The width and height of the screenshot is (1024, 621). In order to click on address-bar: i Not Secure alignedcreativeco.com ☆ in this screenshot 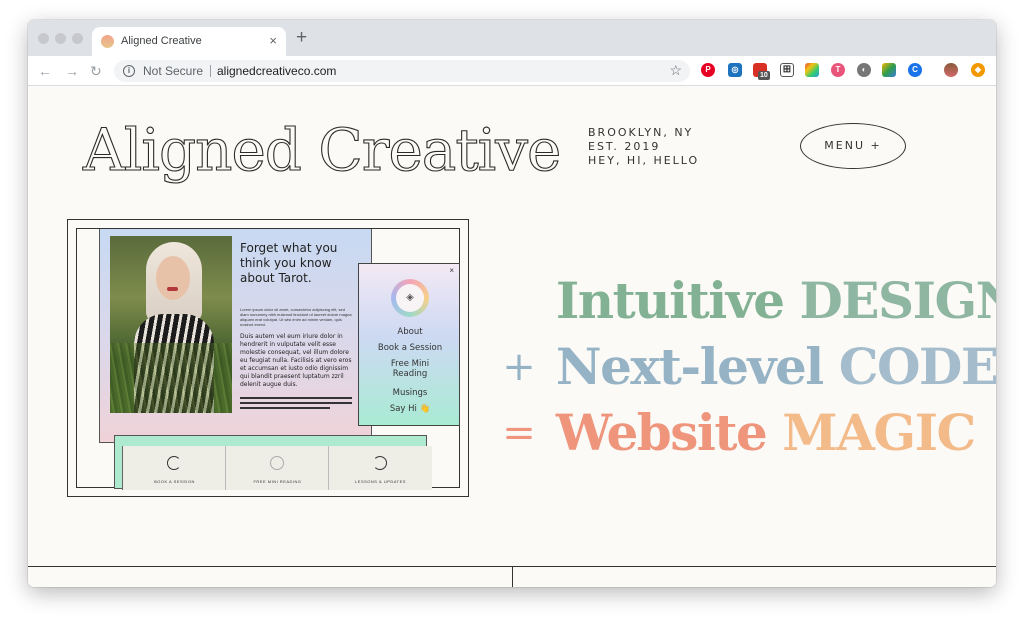, I will do `click(402, 71)`.